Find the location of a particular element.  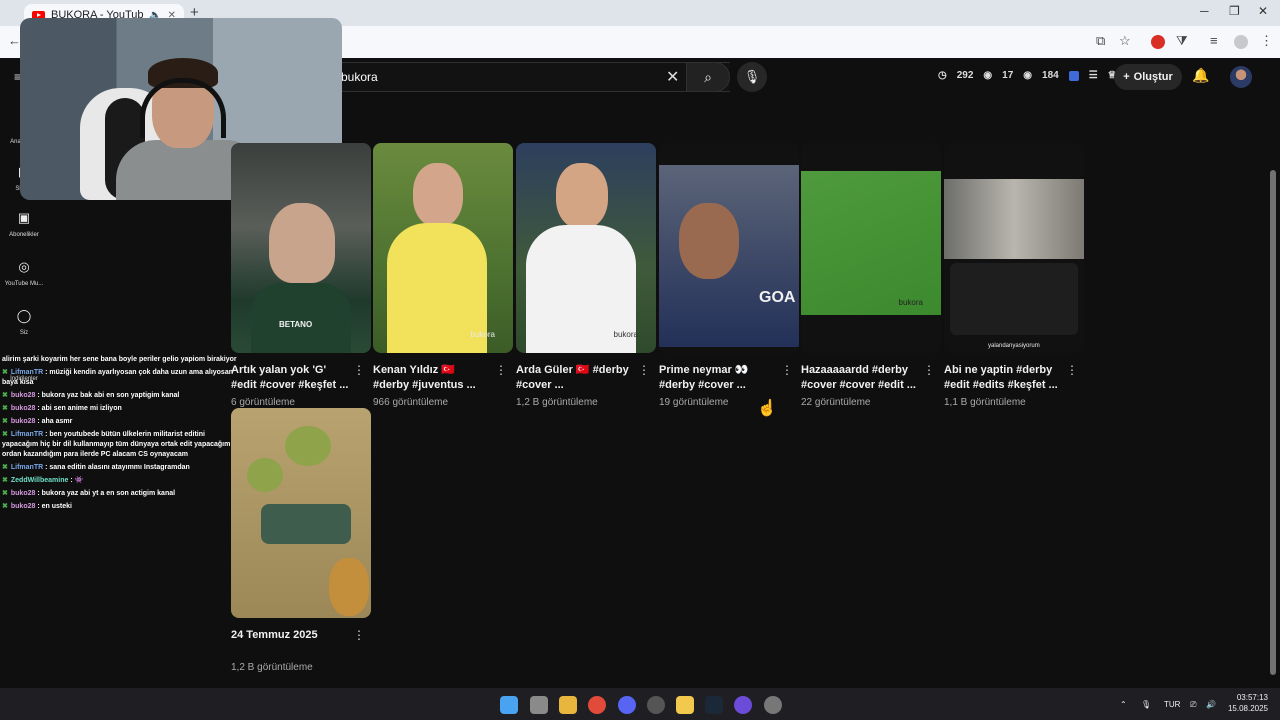

thumb-table is located at coordinates (306, 524).